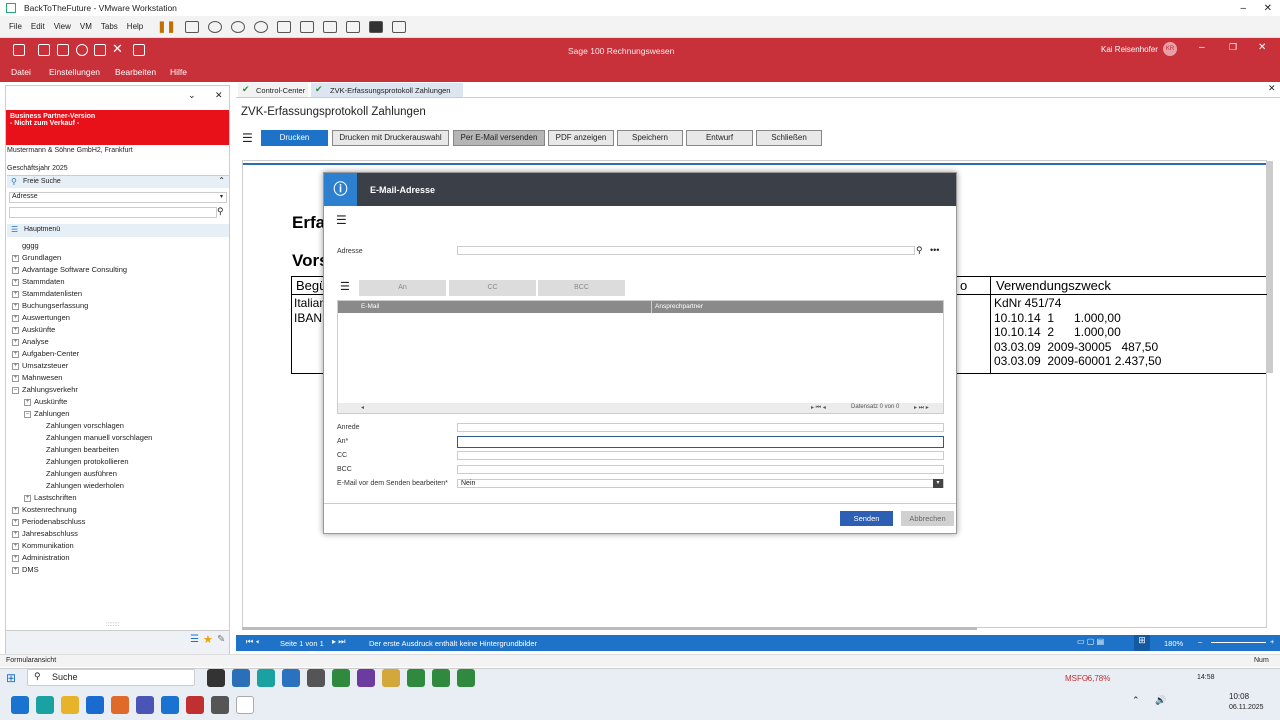  What do you see at coordinates (609, 628) in the screenshot?
I see `horizontal-scrollbar` at bounding box center [609, 628].